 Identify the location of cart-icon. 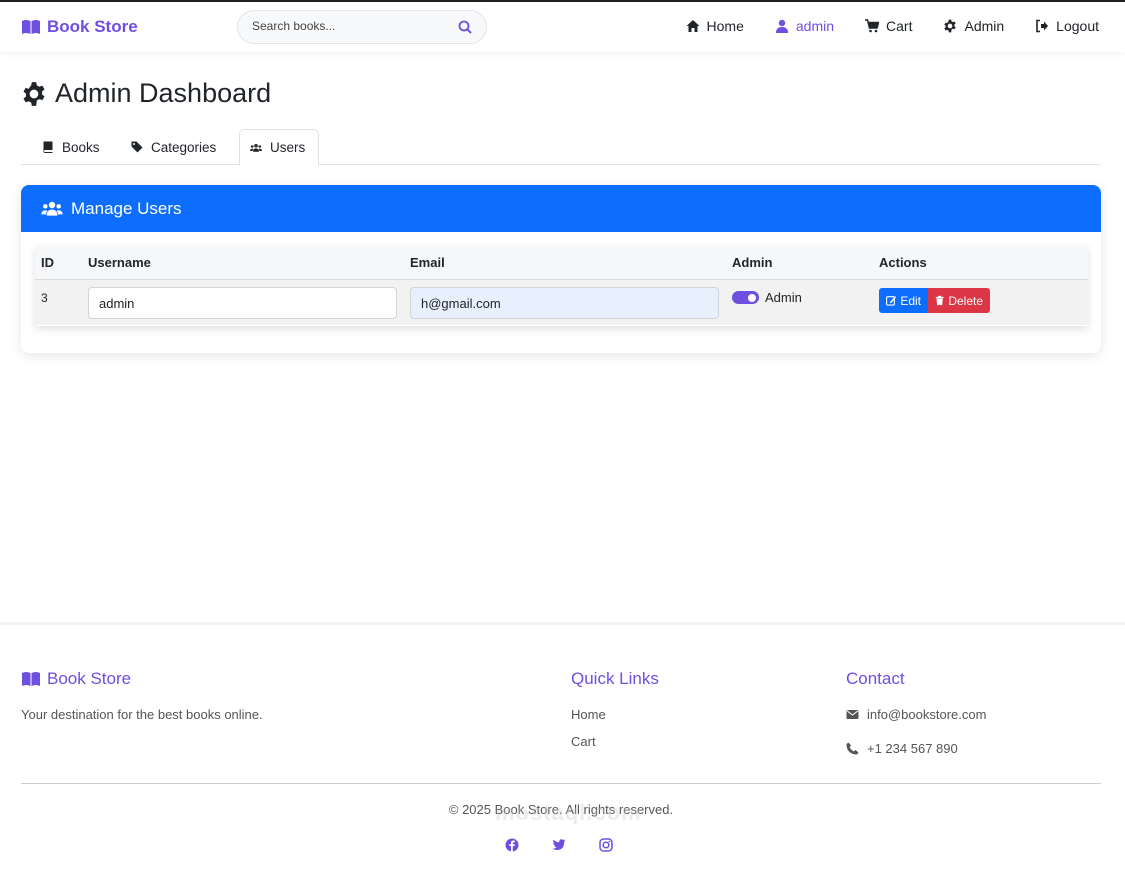
(872, 26).